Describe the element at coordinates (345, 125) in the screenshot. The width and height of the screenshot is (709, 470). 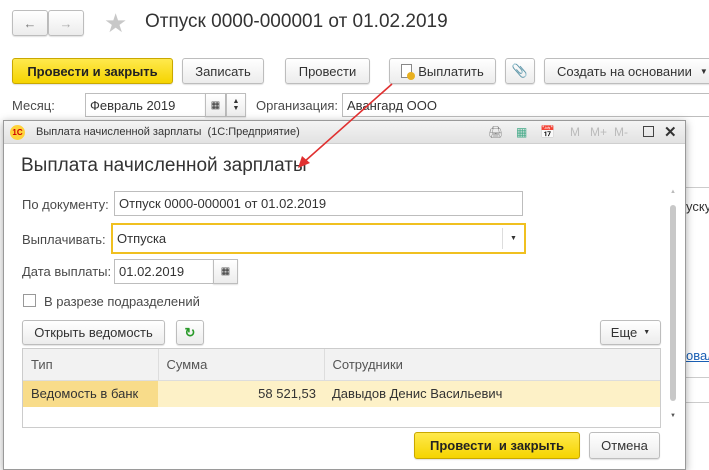
I see `annotation-arrow` at that location.